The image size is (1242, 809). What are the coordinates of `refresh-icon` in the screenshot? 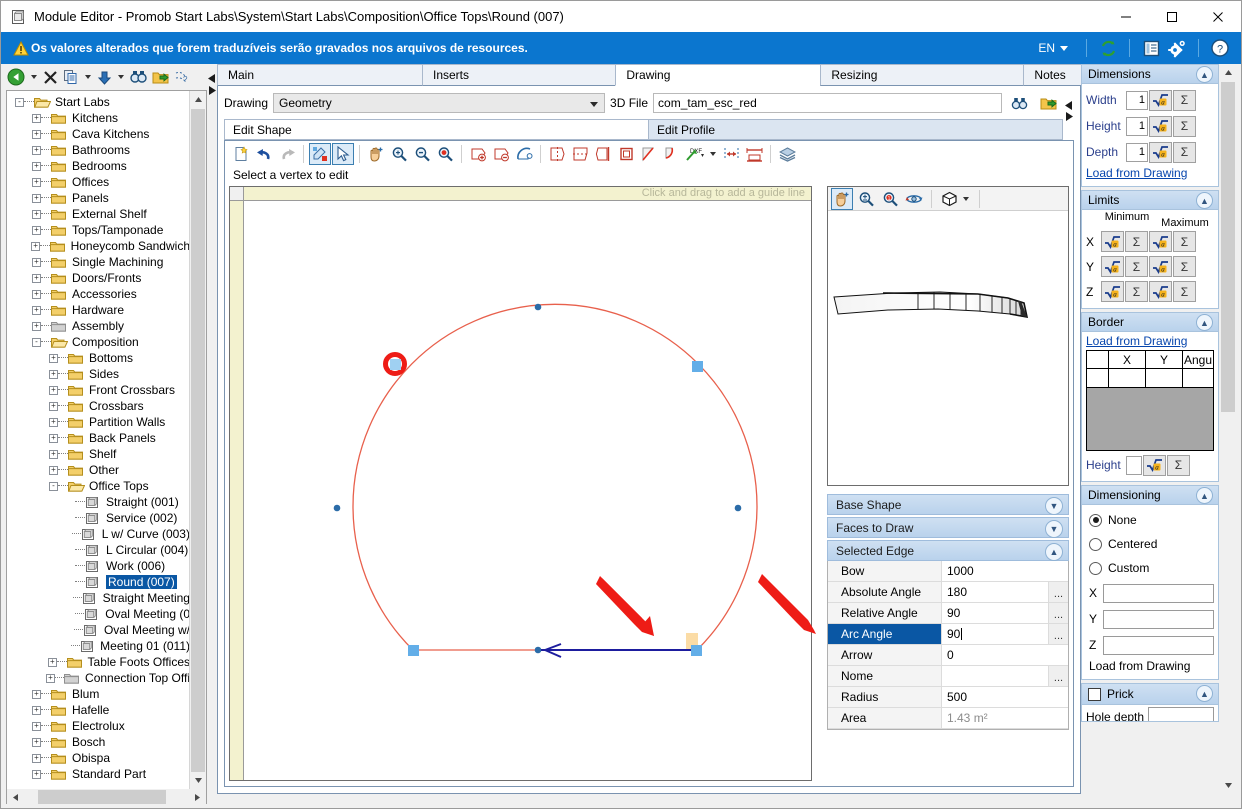 It's located at (1108, 48).